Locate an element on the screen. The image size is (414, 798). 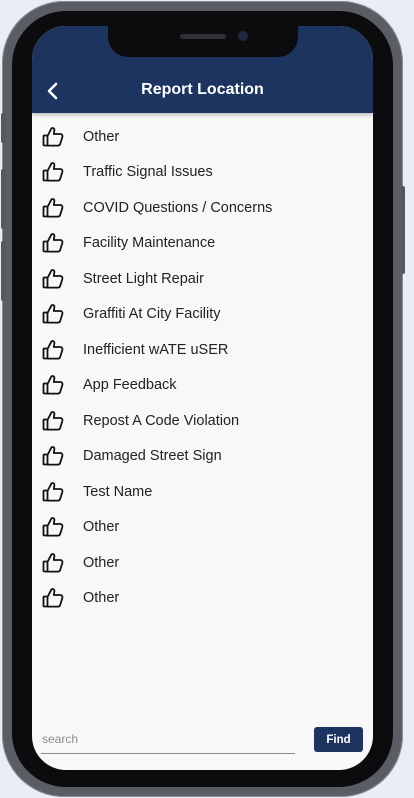
speaker-grille is located at coordinates (203, 36).